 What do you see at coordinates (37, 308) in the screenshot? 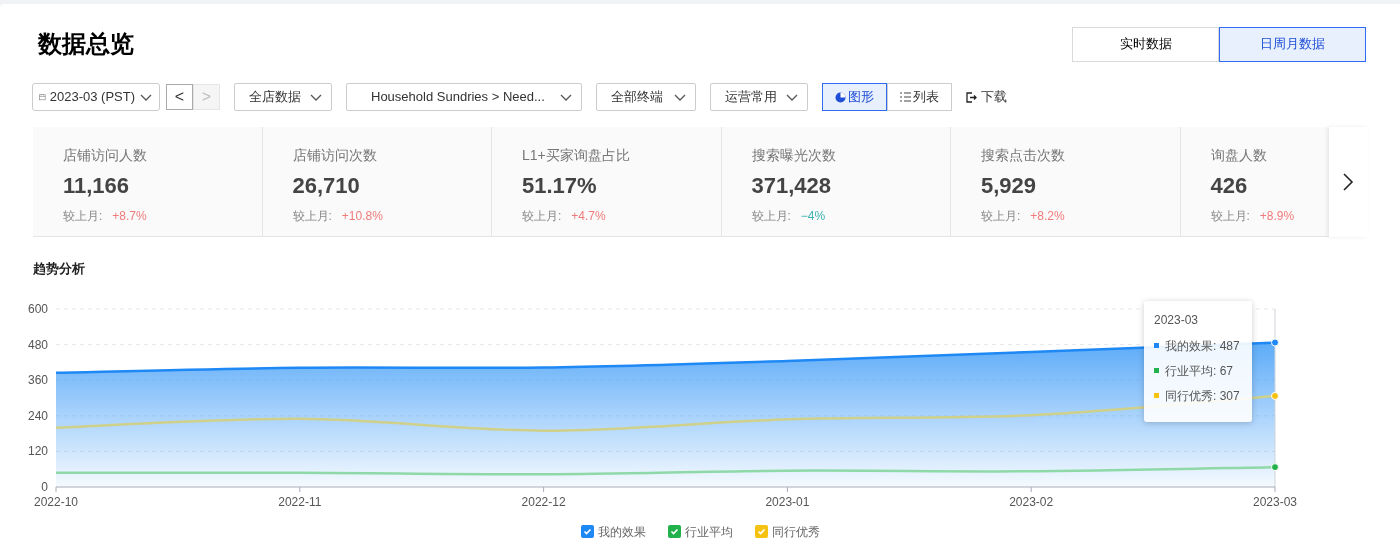
I see `y-axis-label: 600` at bounding box center [37, 308].